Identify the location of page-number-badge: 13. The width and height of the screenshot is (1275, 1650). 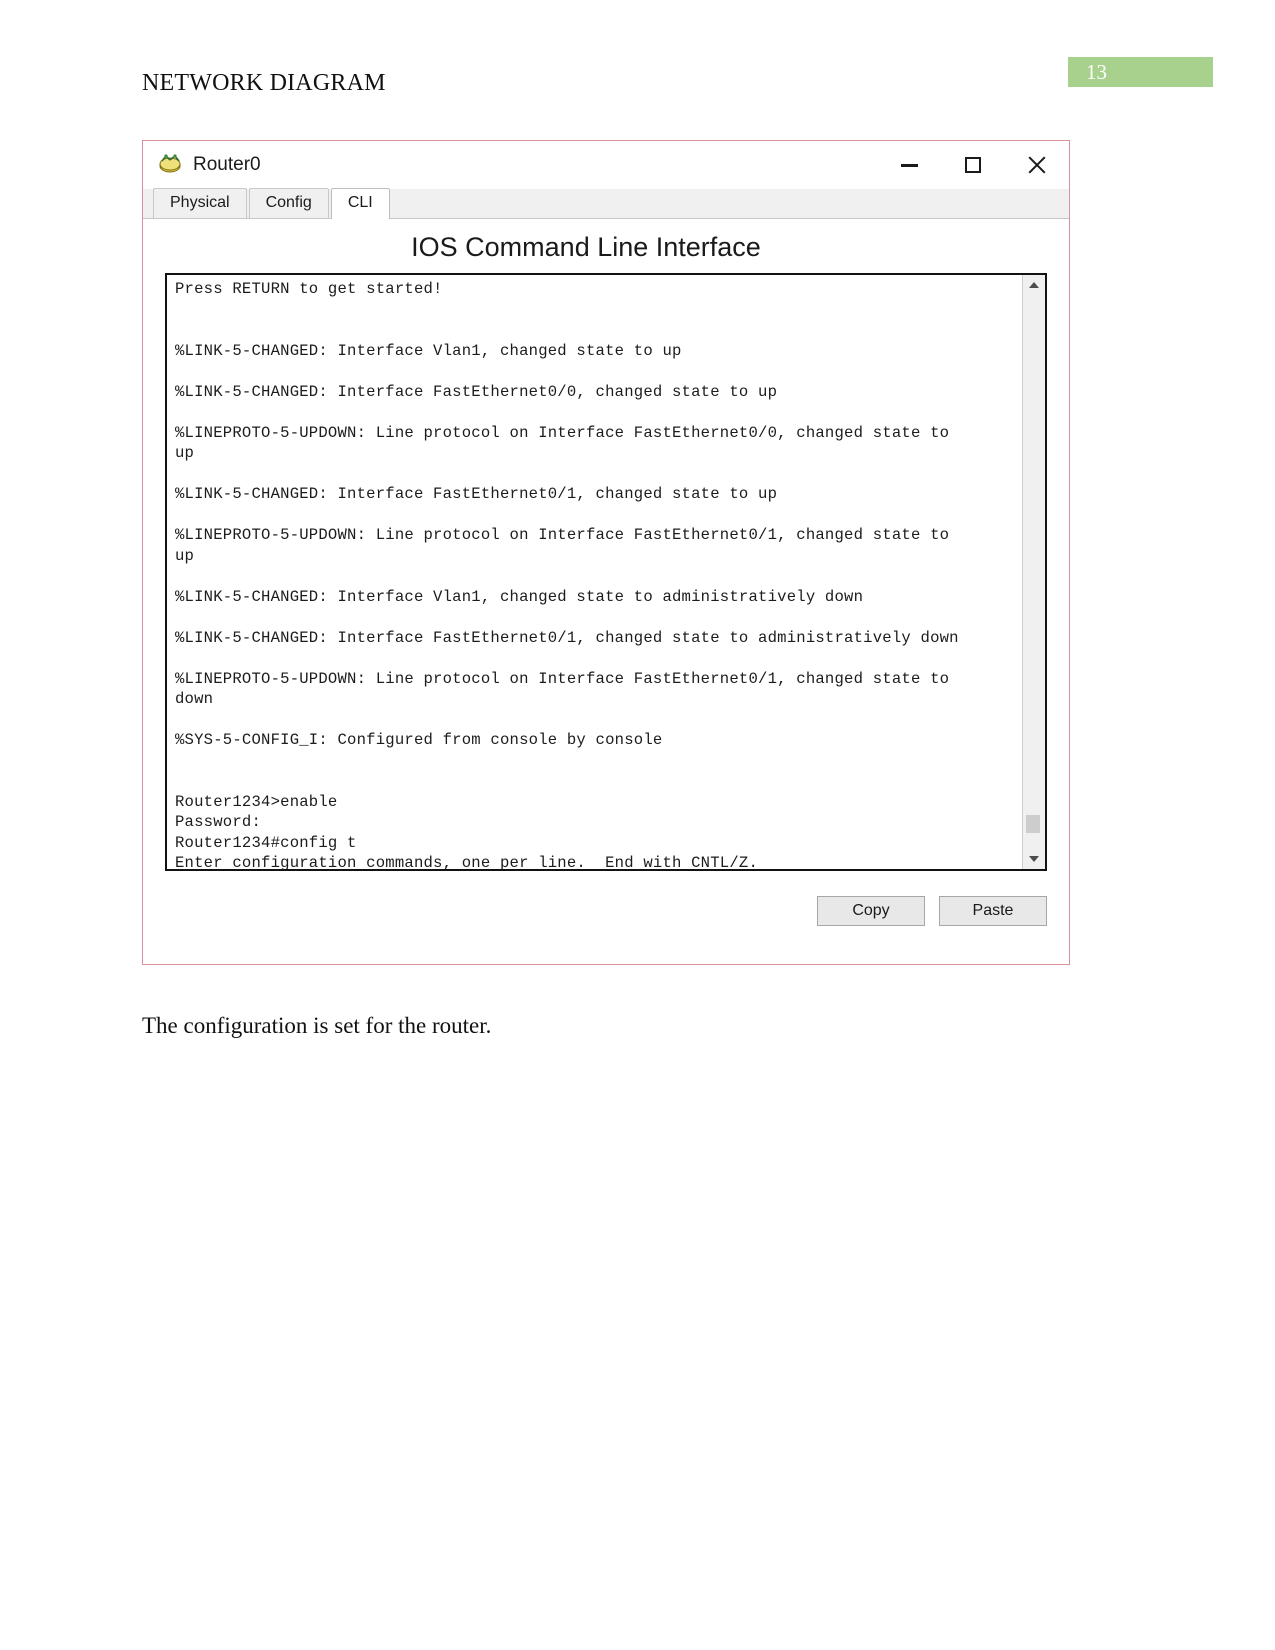
(1140, 72).